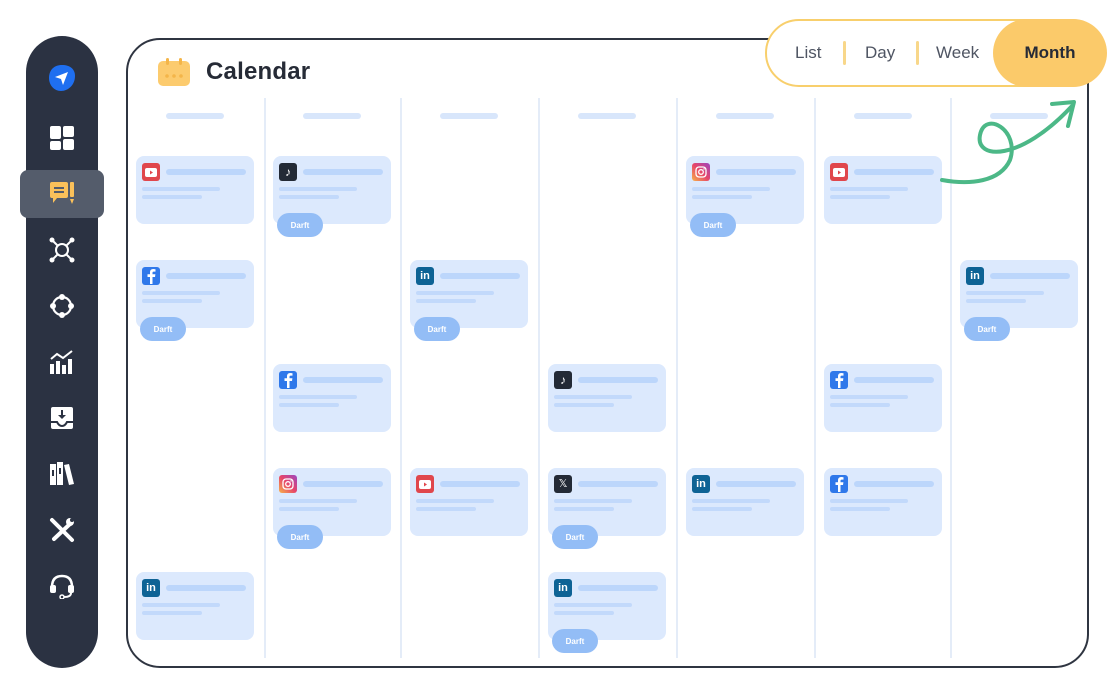 This screenshot has height=700, width=1108. Describe the element at coordinates (957, 53) in the screenshot. I see `view-option-week: Week` at that location.